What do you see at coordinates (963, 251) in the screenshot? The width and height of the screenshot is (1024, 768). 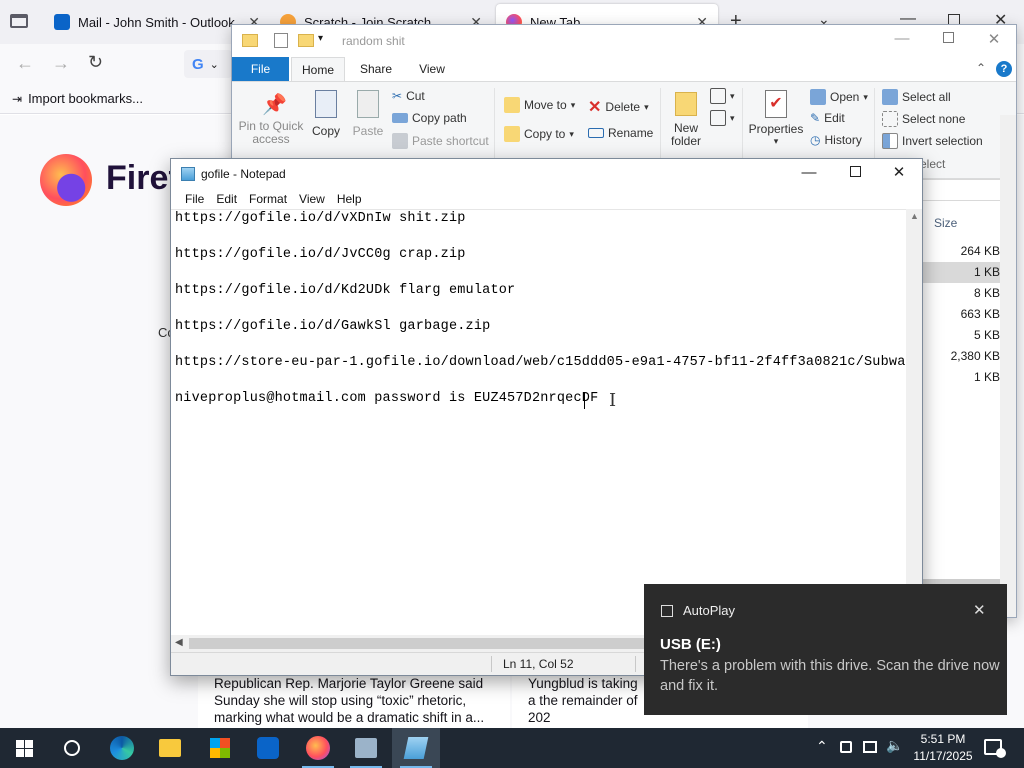 I see `list-item: 264 KB` at bounding box center [963, 251].